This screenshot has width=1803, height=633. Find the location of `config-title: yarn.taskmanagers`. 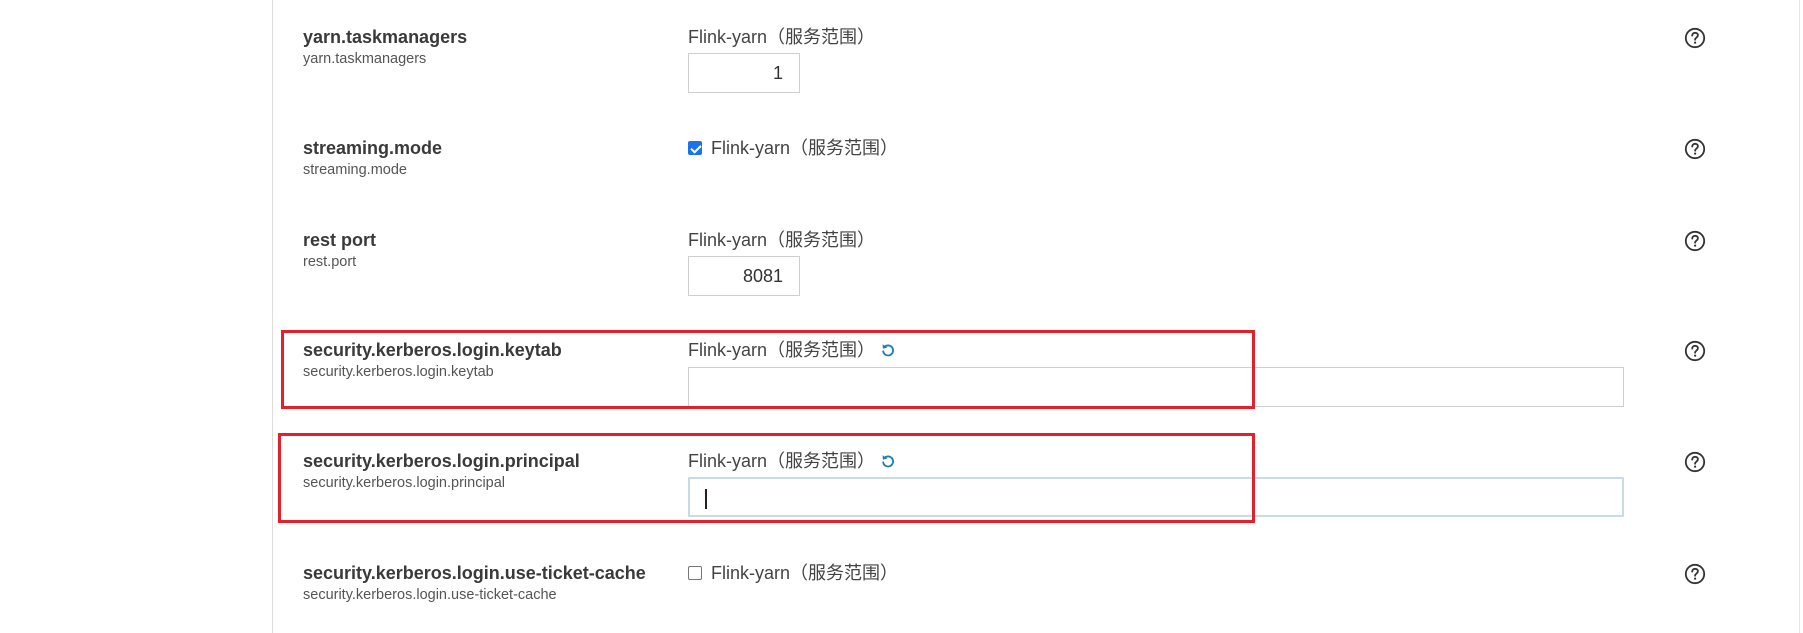

config-title: yarn.taskmanagers is located at coordinates (385, 37).